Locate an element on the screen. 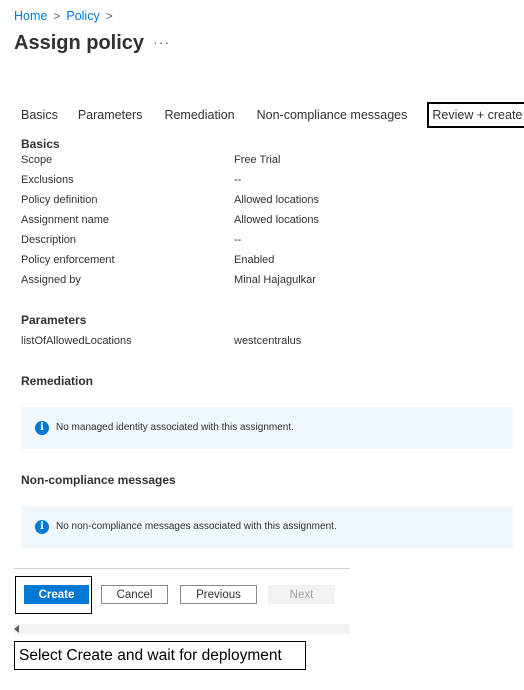 The height and width of the screenshot is (690, 524). policy-definition-value: Allowed locations is located at coordinates (276, 200).